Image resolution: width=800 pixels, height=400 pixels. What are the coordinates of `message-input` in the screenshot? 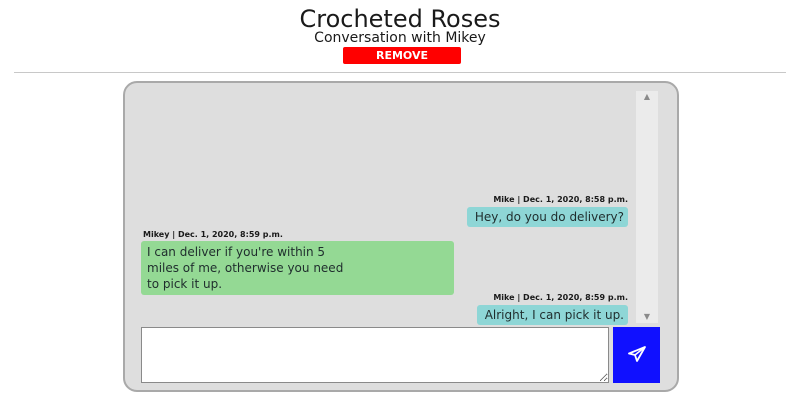 It's located at (375, 355).